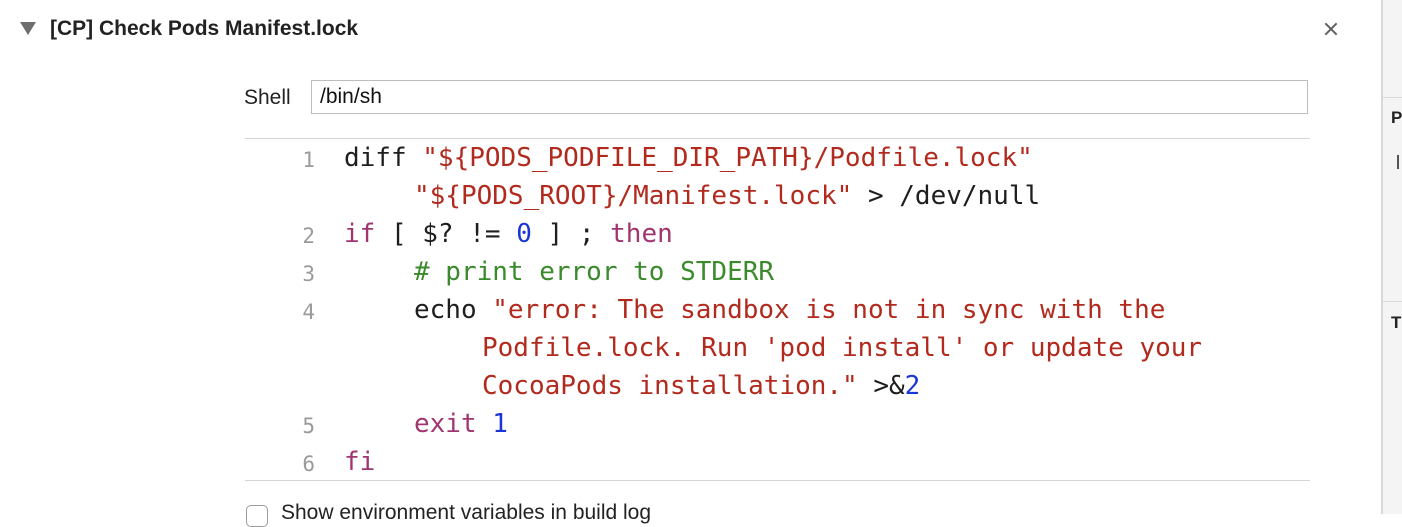  Describe the element at coordinates (446, 234) in the screenshot. I see `code-token: [ $? !=` at that location.